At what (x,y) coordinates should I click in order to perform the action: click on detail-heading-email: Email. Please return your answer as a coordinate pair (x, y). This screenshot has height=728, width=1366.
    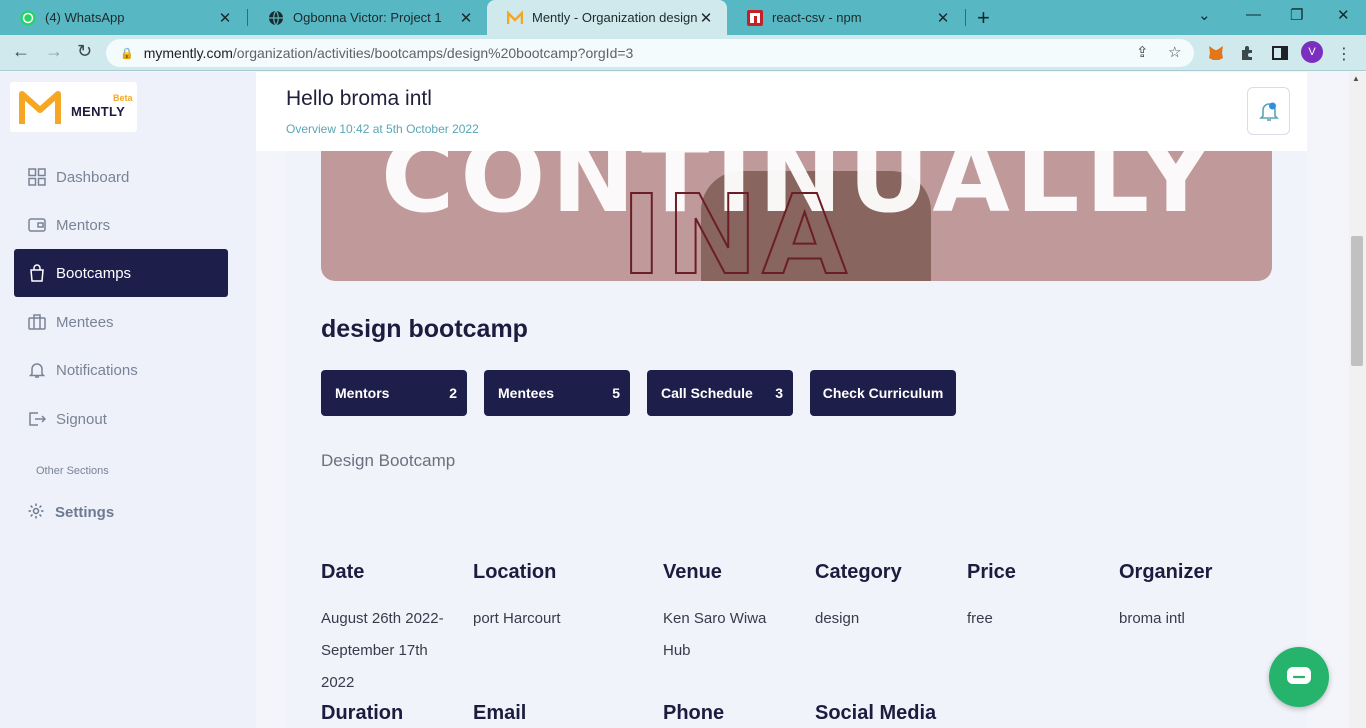
    Looking at the image, I should click on (500, 713).